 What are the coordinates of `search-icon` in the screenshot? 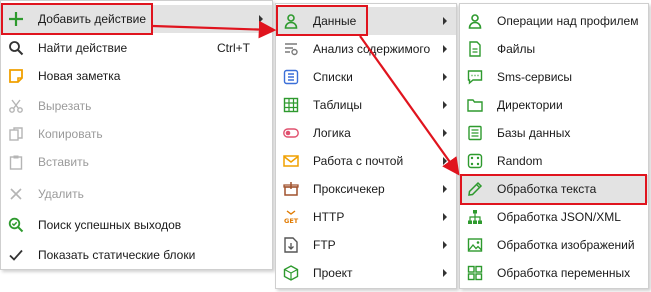 It's located at (16, 48).